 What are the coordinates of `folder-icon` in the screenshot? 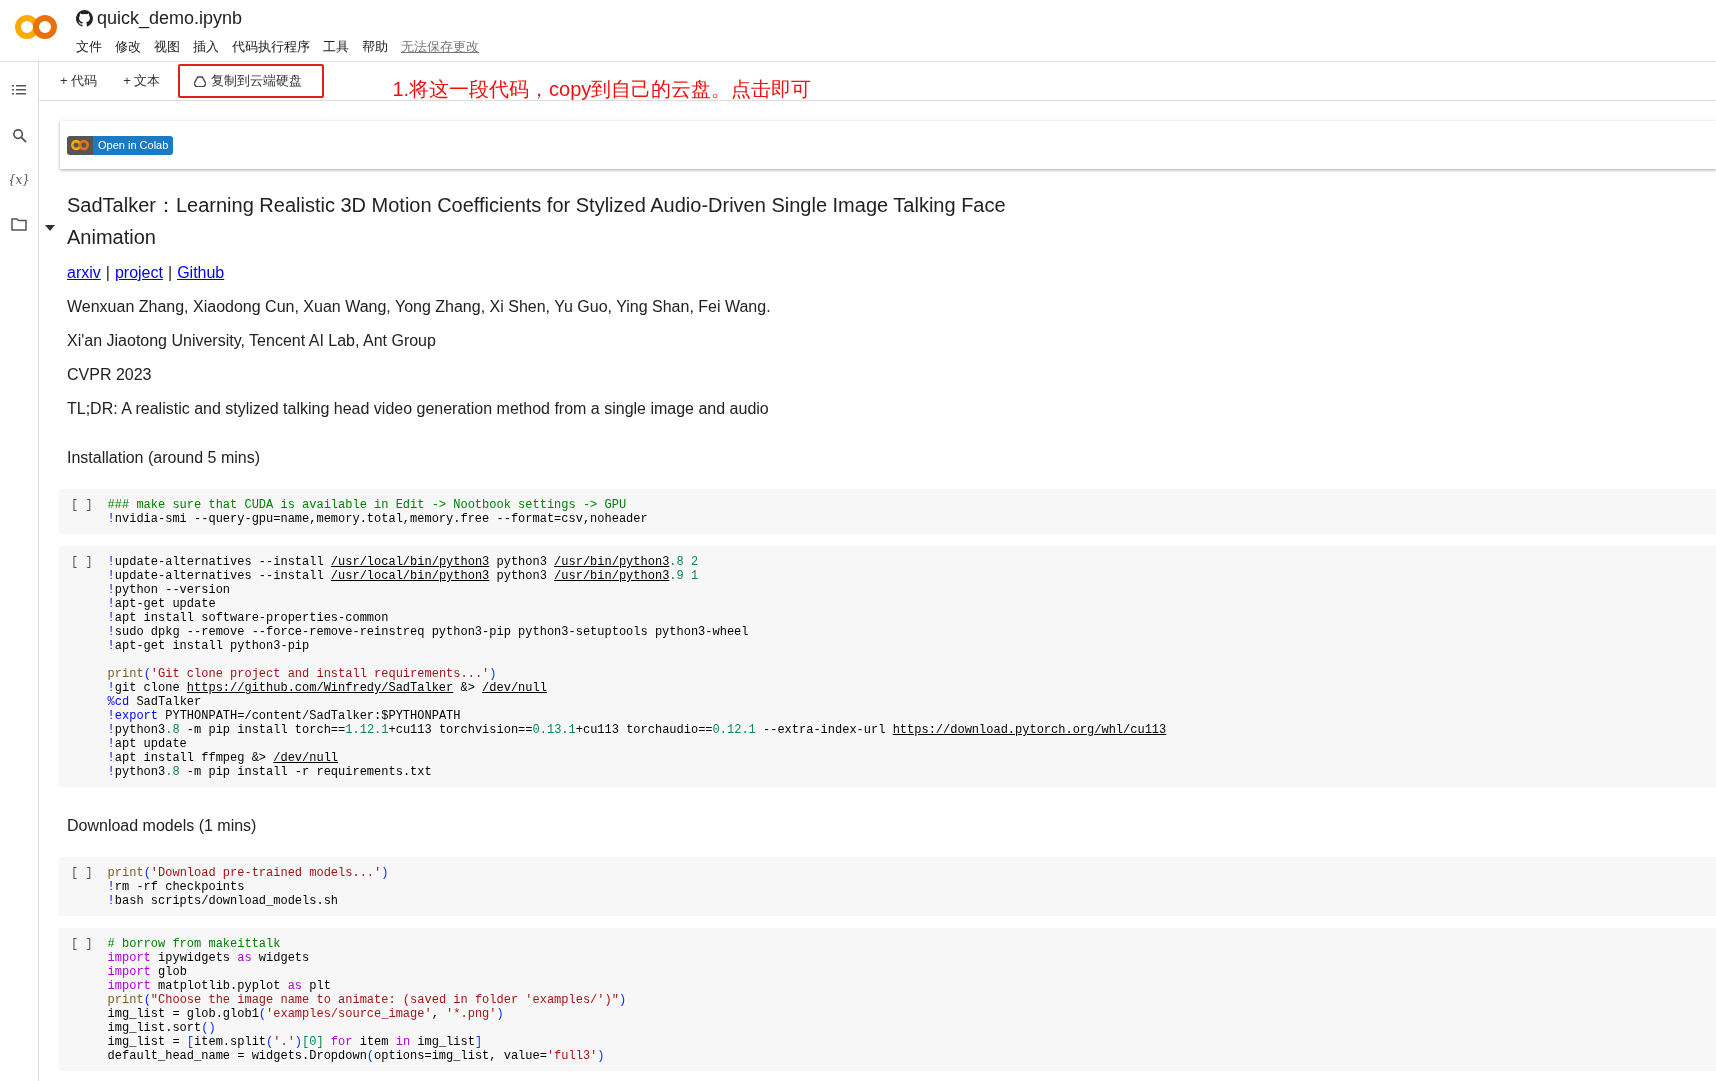 It's located at (19, 224).